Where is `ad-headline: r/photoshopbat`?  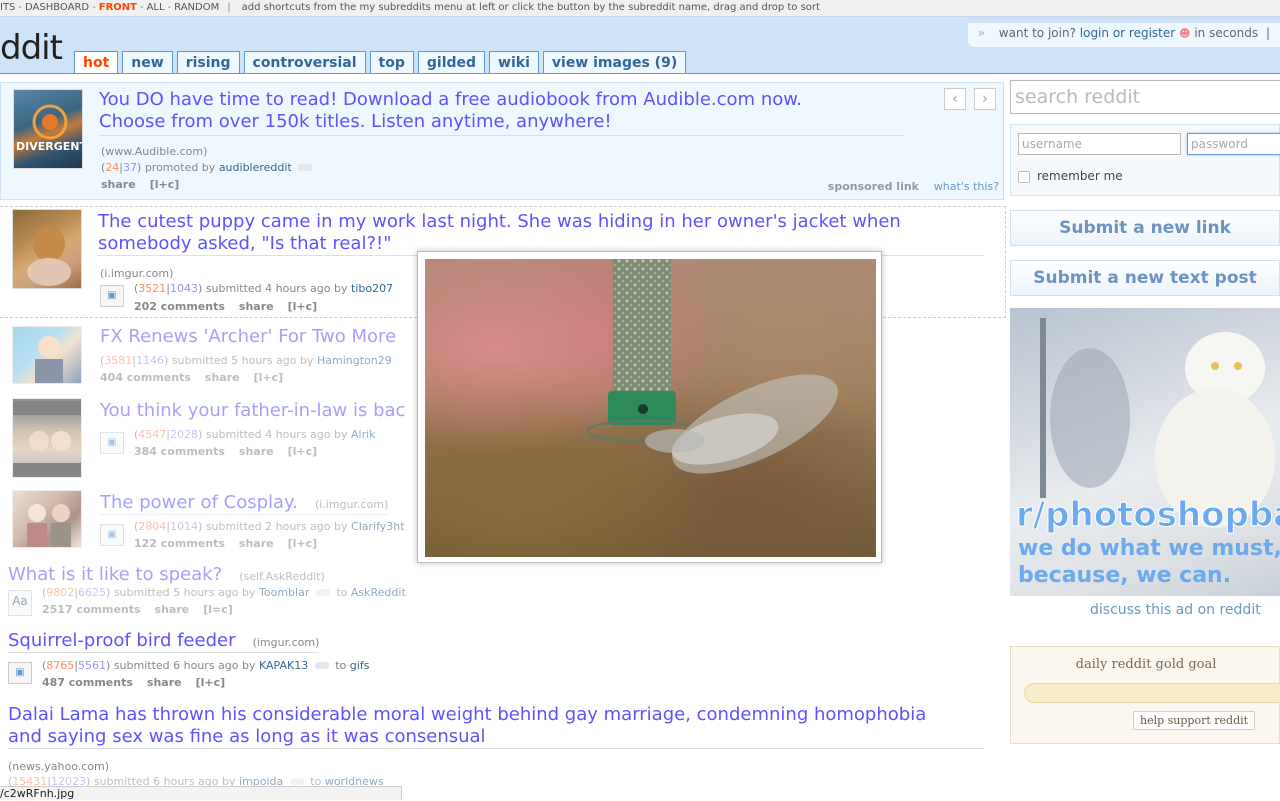
ad-headline: r/photoshopbat is located at coordinates (1147, 515).